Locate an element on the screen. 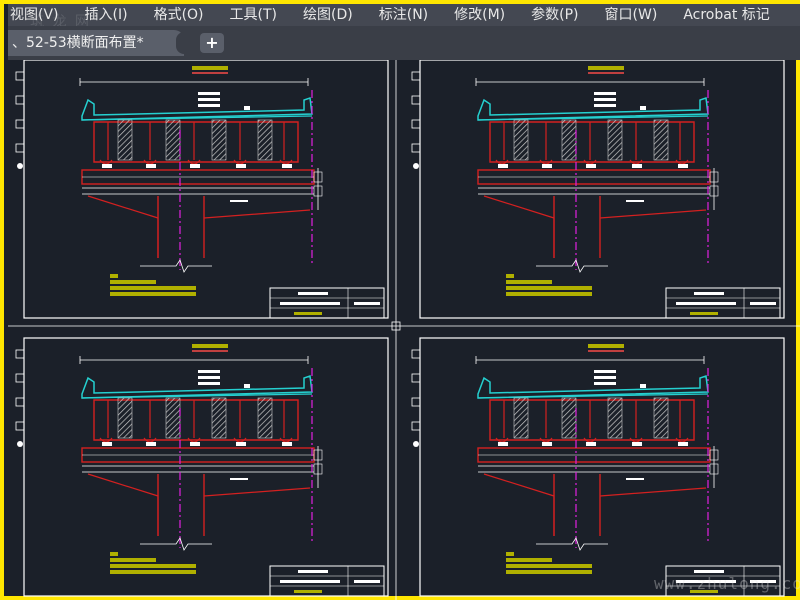 This screenshot has width=800, height=600. watermark-bottom: www.zhulong.com is located at coordinates (727, 583).